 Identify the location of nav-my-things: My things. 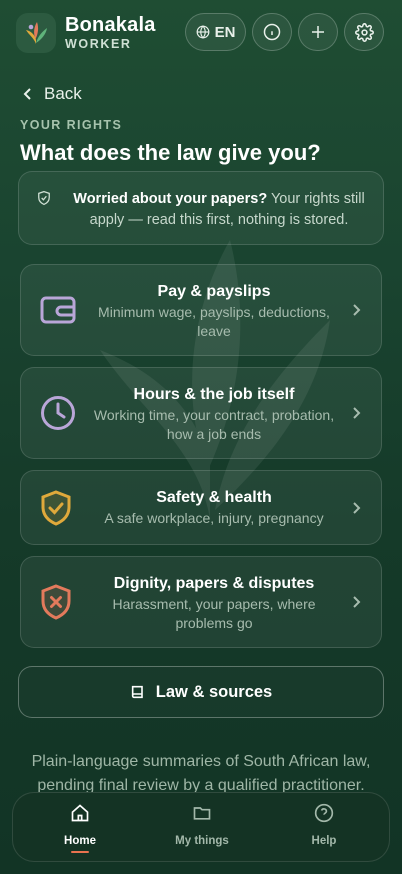
(202, 829).